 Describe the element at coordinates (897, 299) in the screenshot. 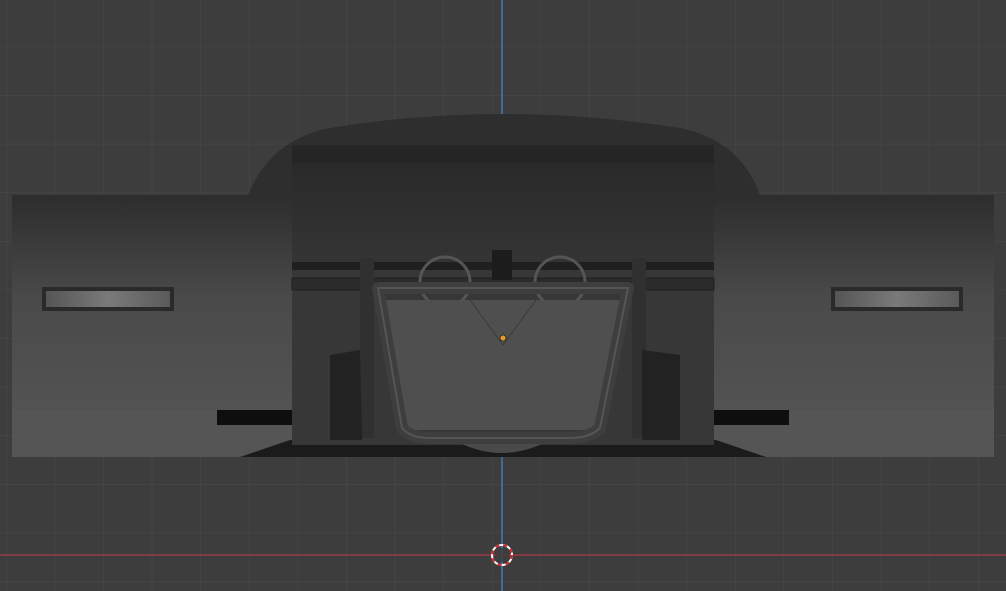

I see `right-light-slot` at that location.